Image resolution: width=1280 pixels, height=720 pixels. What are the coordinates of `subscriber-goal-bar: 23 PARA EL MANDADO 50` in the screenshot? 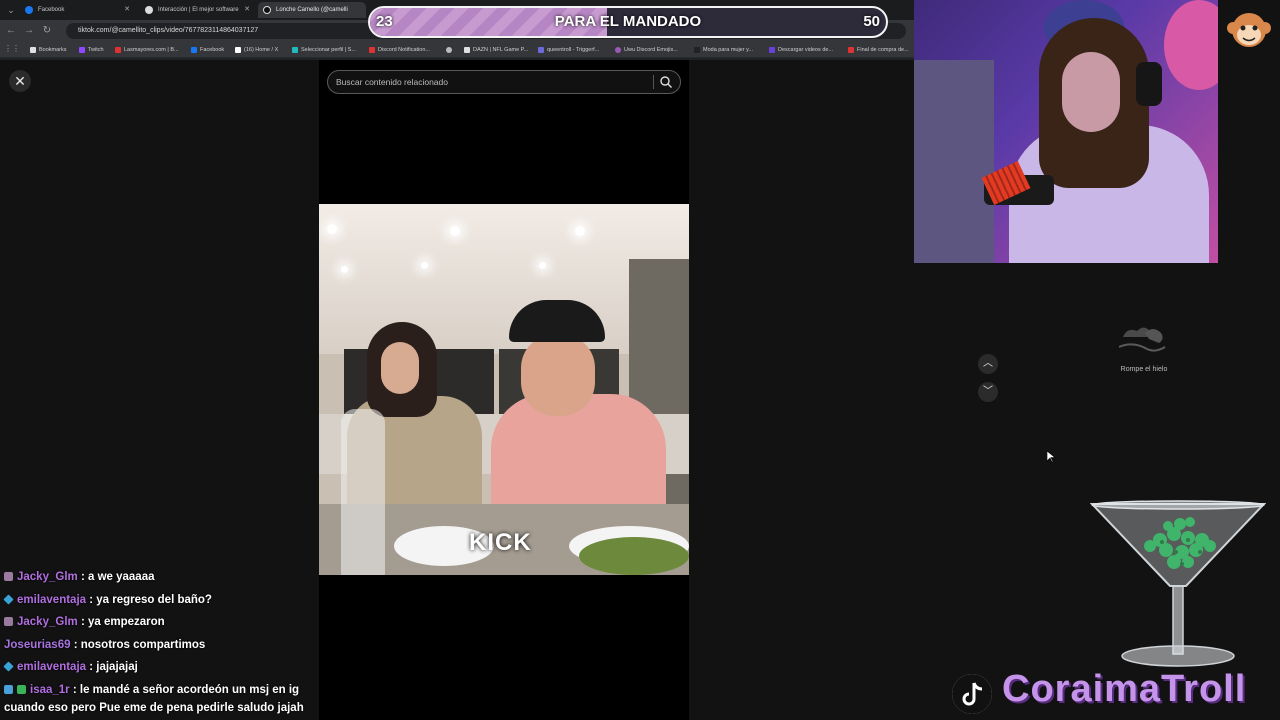 It's located at (628, 22).